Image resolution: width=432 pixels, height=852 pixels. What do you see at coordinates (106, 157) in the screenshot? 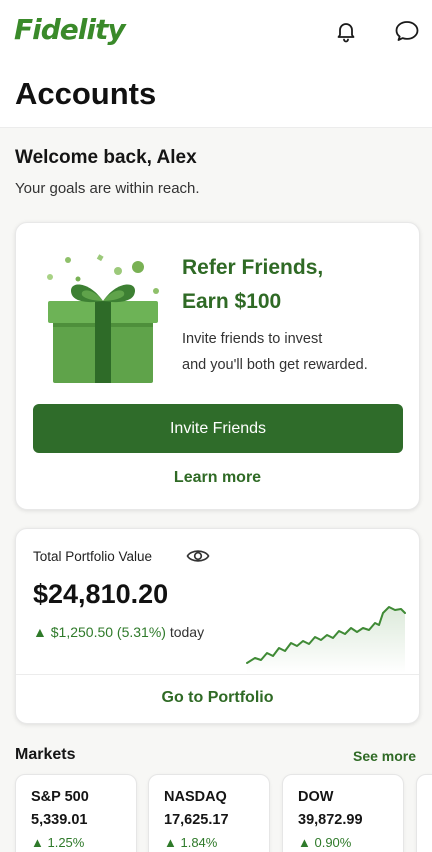
I see `welcome-greeting: Welcome back, Alex` at bounding box center [106, 157].